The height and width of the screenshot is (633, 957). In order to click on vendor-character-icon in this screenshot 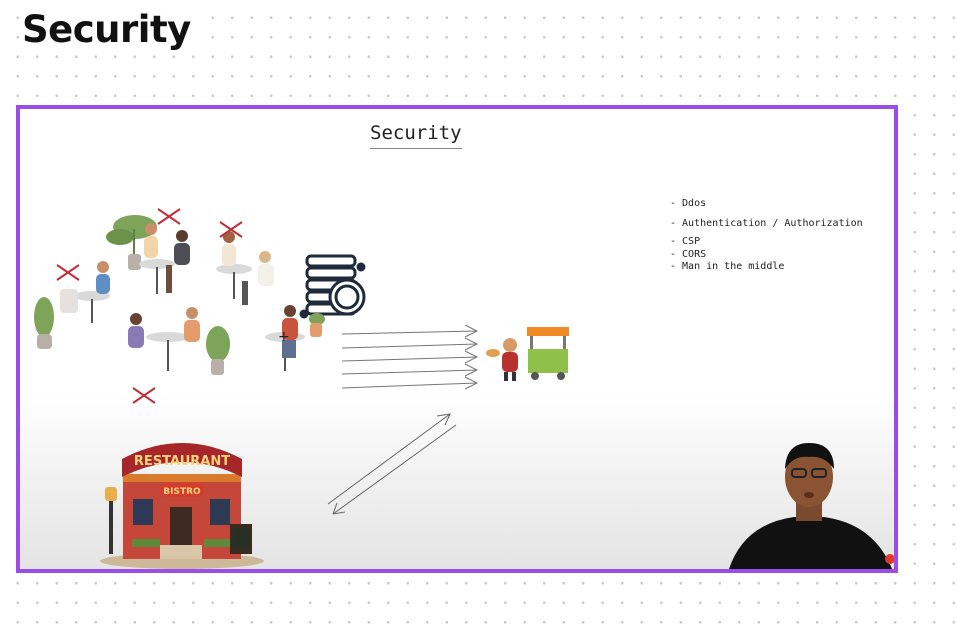, I will do `click(502, 359)`.